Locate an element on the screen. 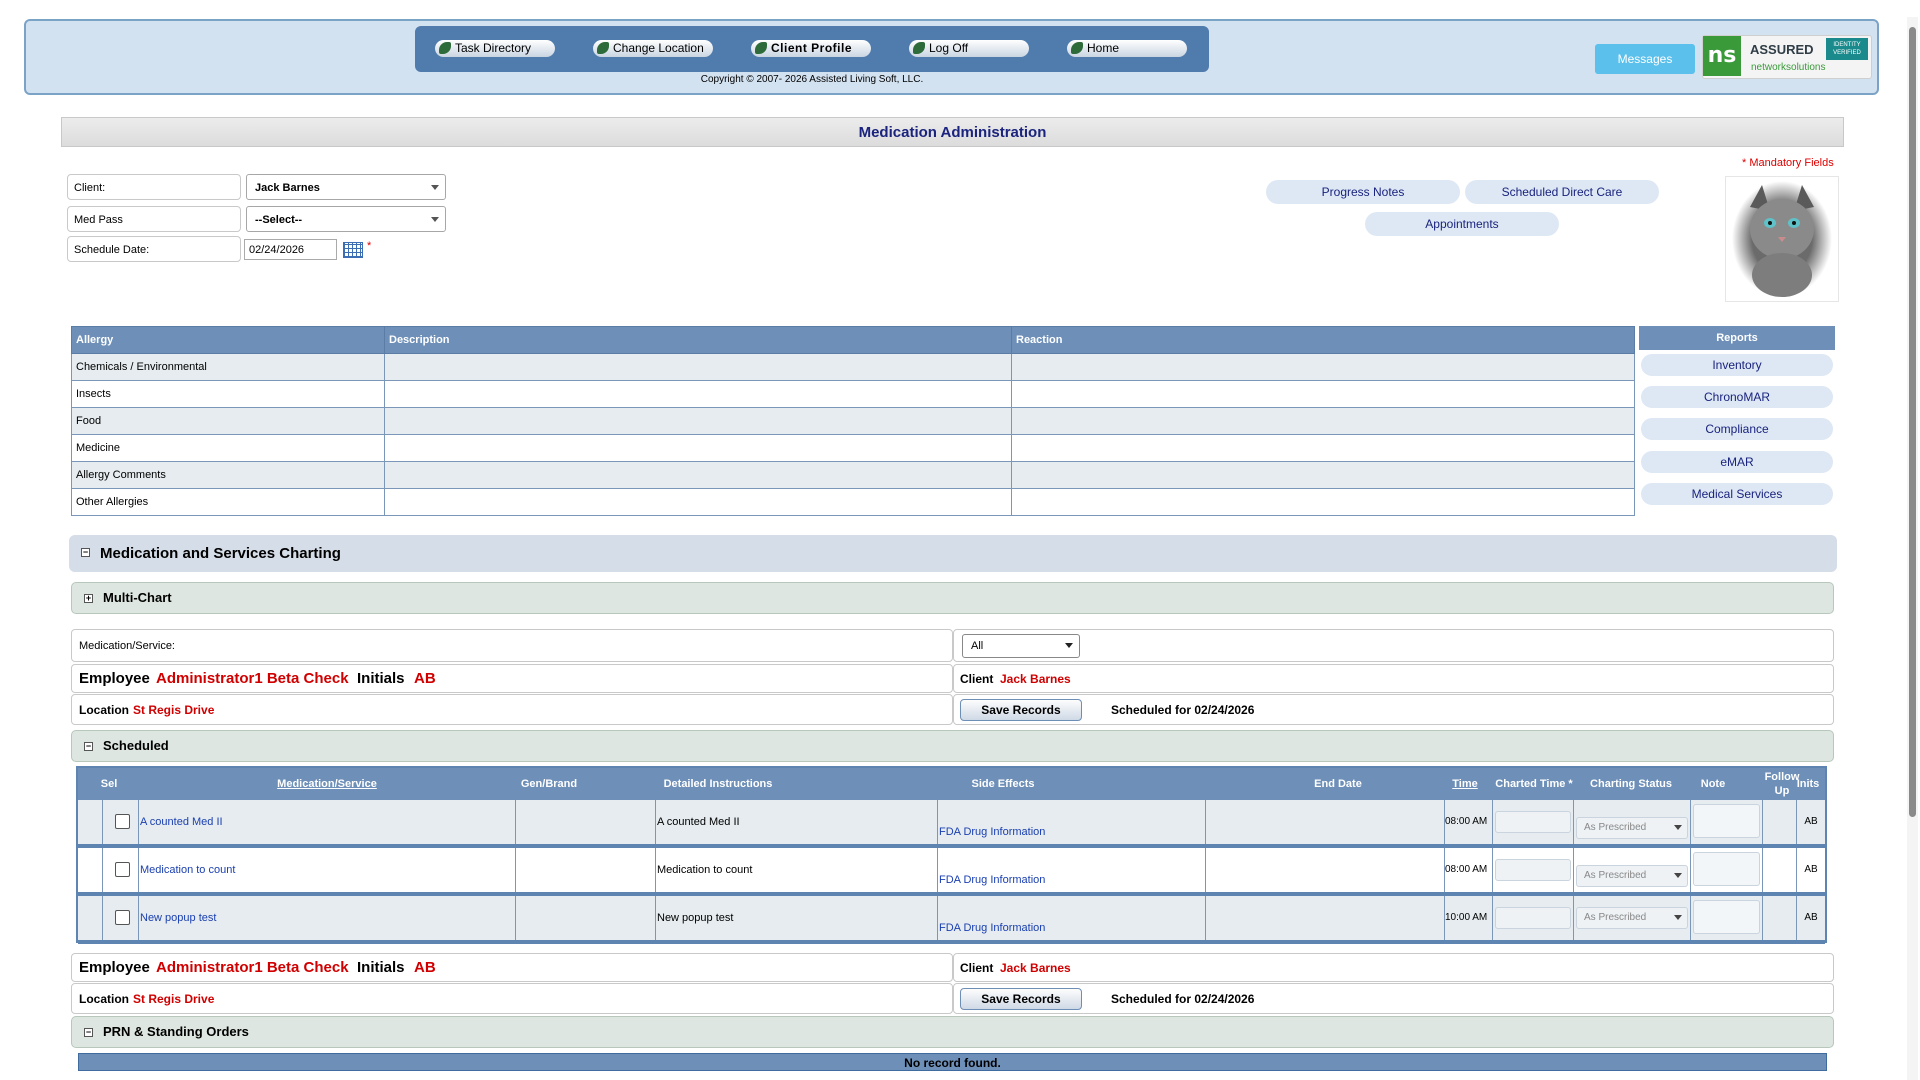 The height and width of the screenshot is (1080, 1920). multi-chart-section: + Multi-Chart is located at coordinates (952, 598).